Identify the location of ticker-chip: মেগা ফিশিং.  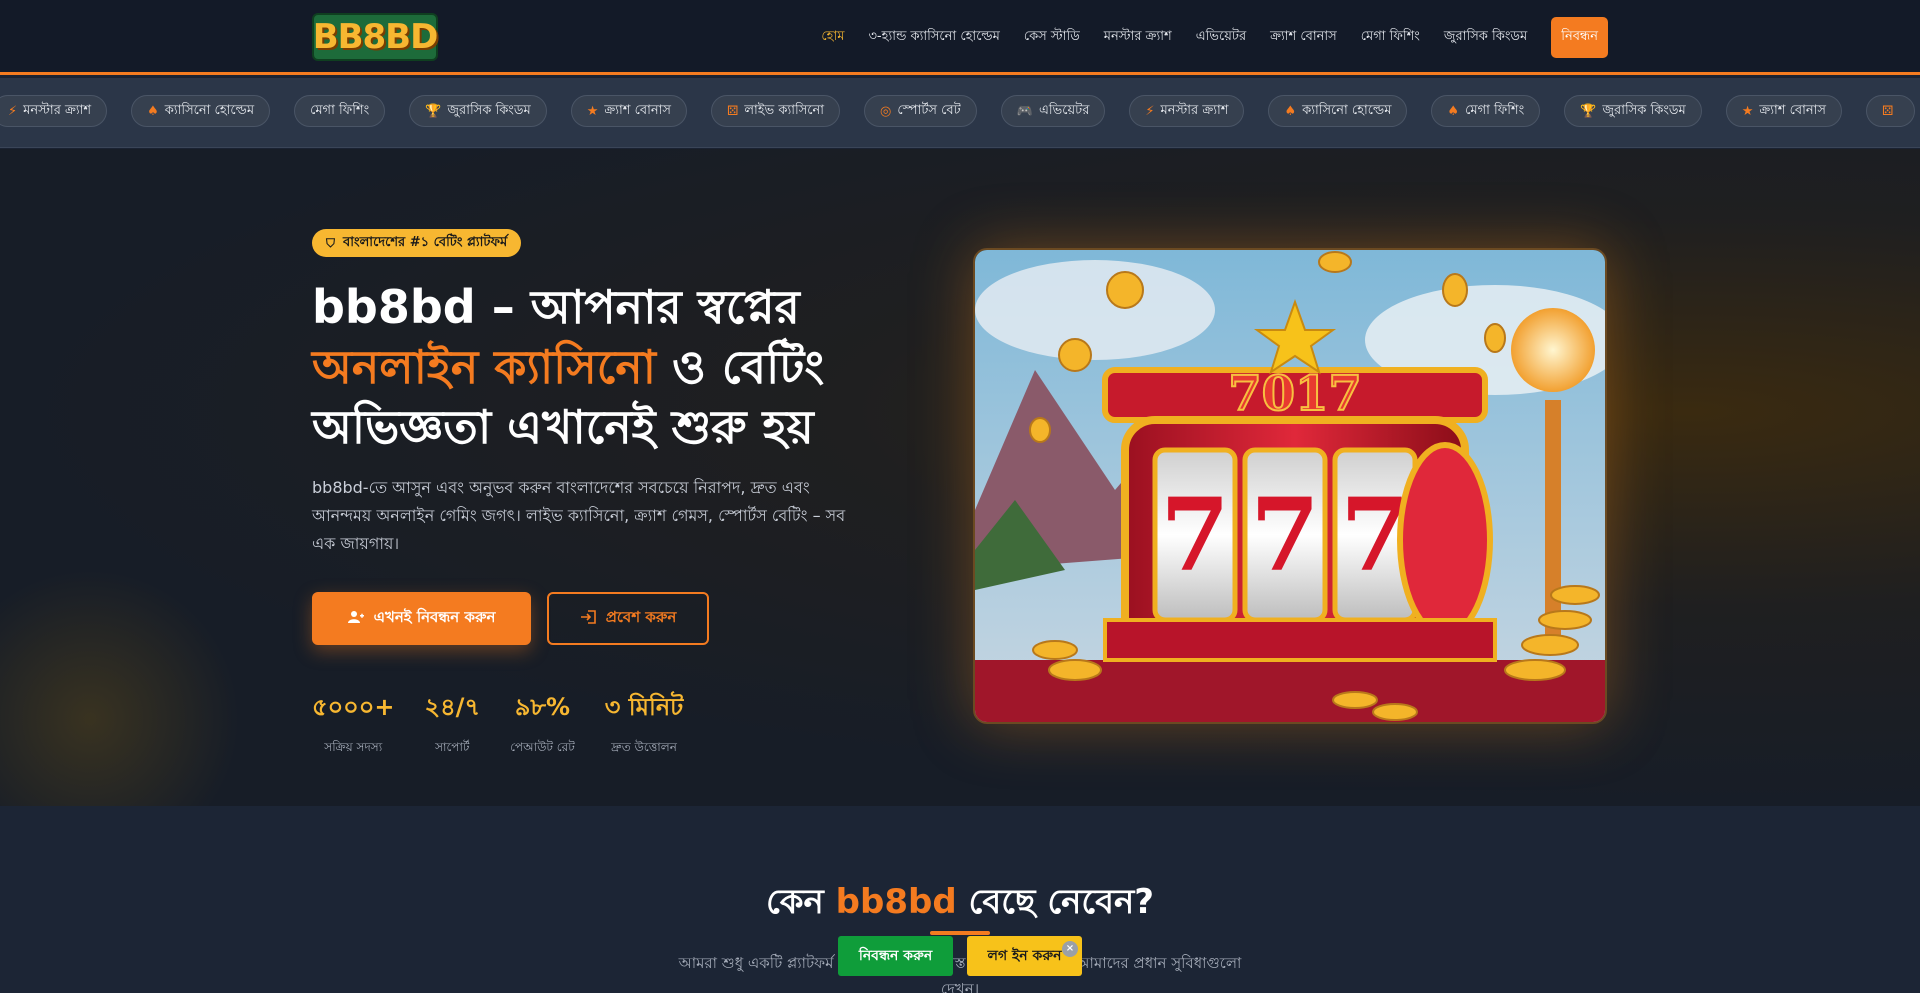
(340, 111).